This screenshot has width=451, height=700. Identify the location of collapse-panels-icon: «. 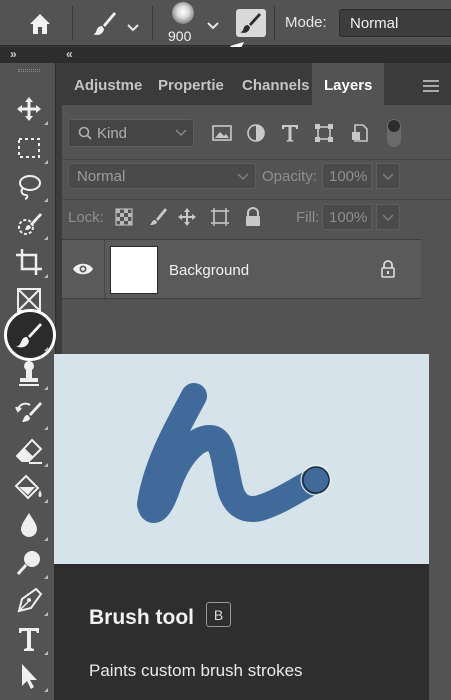
(69, 54).